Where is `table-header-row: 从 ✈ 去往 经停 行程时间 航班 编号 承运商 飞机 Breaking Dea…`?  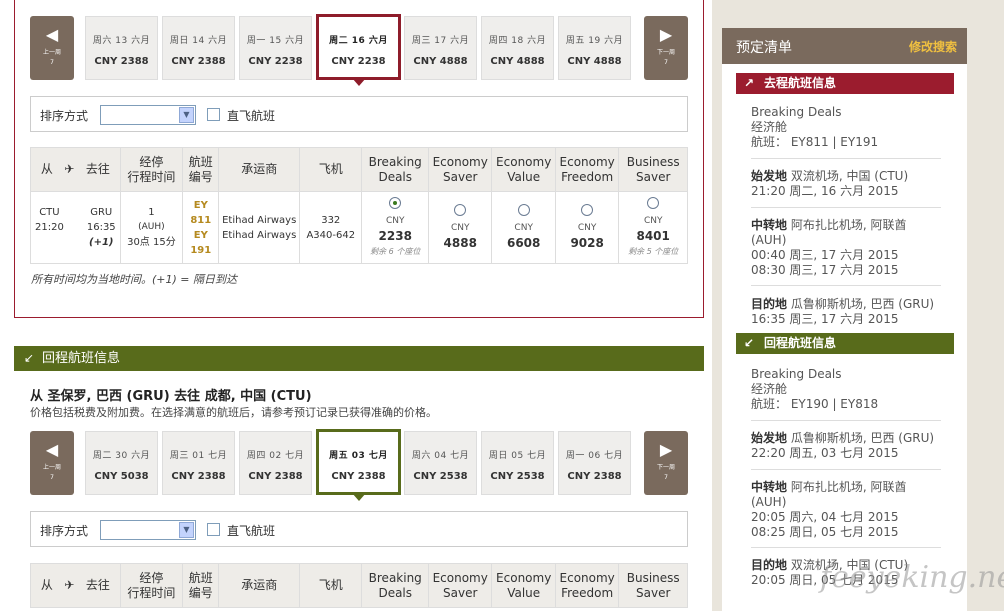 table-header-row: 从 ✈ 去往 经停 行程时间 航班 编号 承运商 飞机 Breaking Dea… is located at coordinates (359, 169).